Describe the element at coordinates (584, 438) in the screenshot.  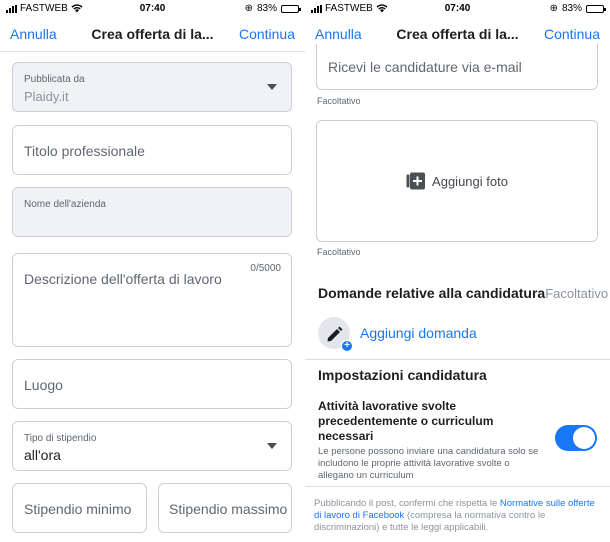
I see `toggle-knob` at that location.